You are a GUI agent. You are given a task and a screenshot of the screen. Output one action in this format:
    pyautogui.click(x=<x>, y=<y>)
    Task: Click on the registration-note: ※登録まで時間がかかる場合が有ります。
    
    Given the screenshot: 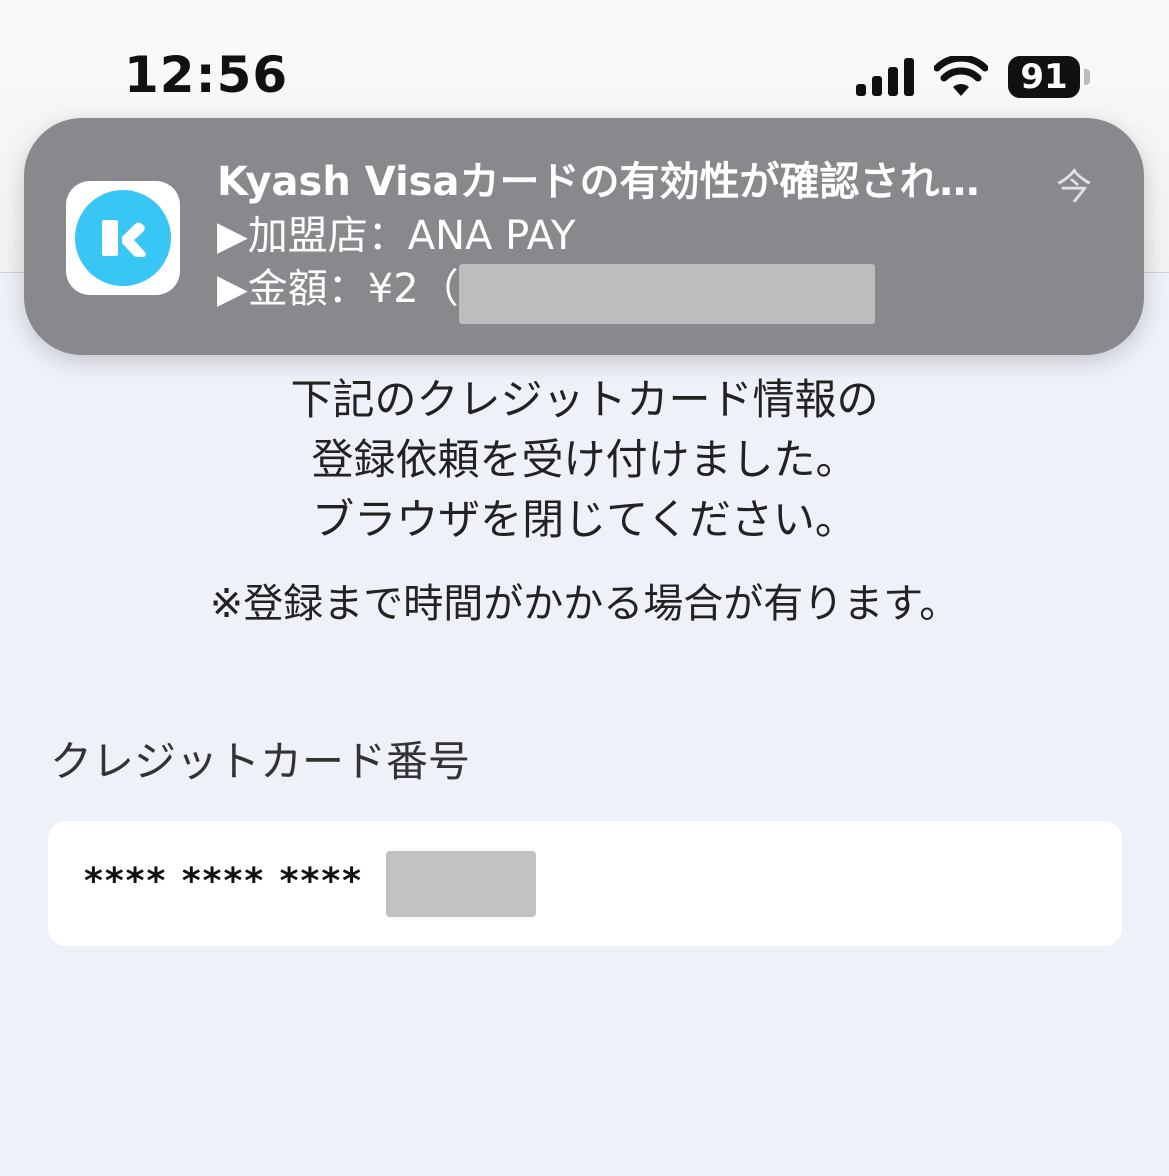 What is the action you would take?
    pyautogui.click(x=584, y=604)
    